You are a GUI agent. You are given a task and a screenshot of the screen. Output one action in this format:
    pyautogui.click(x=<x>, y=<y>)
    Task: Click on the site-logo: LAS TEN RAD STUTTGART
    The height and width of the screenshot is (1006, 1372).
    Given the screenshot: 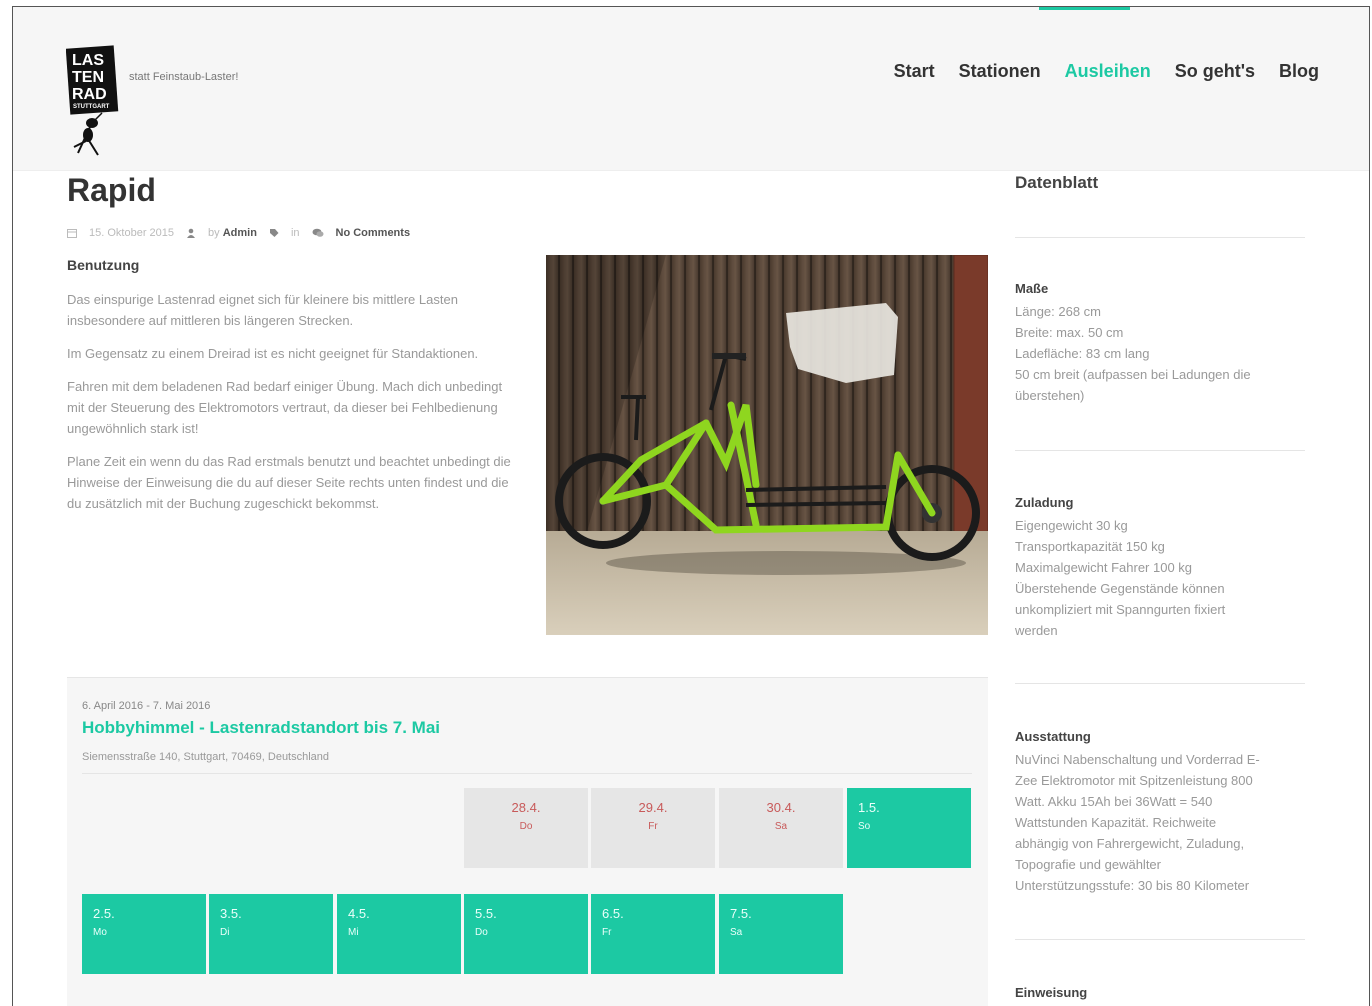 What is the action you would take?
    pyautogui.click(x=93, y=101)
    